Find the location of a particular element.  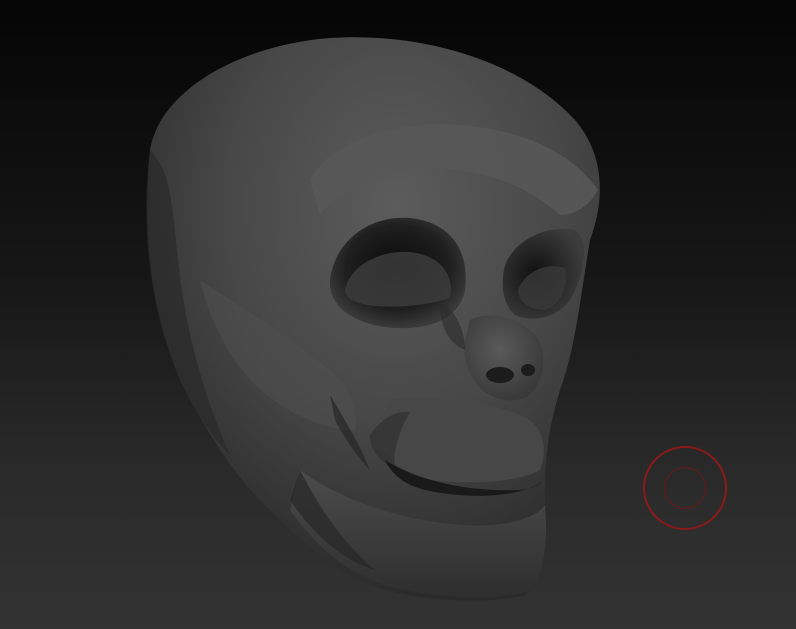

brush-cursor-icon is located at coordinates (685, 488).